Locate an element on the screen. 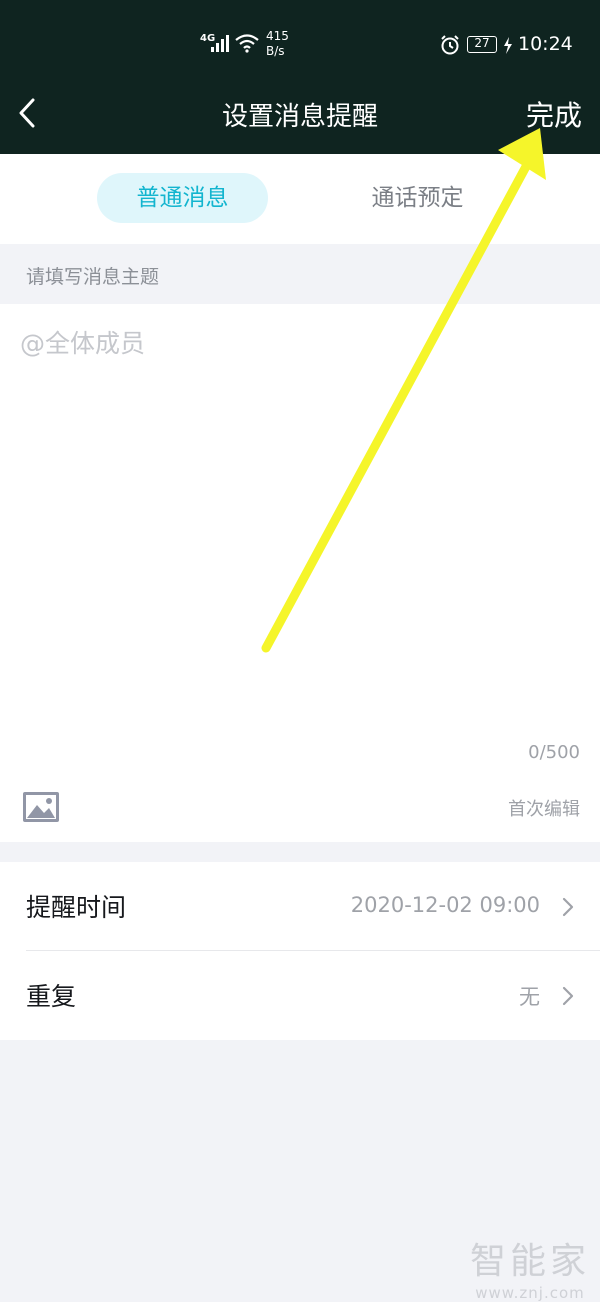  tab-call-reservation: 通话预定 is located at coordinates (417, 198).